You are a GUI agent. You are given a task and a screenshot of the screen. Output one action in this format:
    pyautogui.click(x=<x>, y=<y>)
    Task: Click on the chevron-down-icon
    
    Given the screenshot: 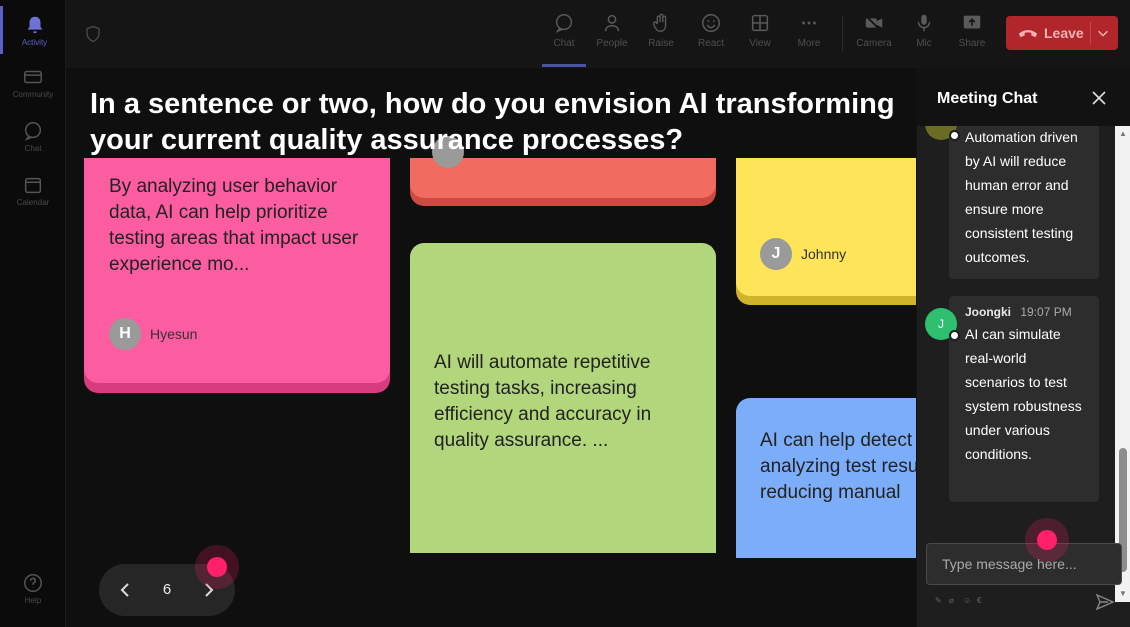 What is the action you would take?
    pyautogui.click(x=1103, y=33)
    